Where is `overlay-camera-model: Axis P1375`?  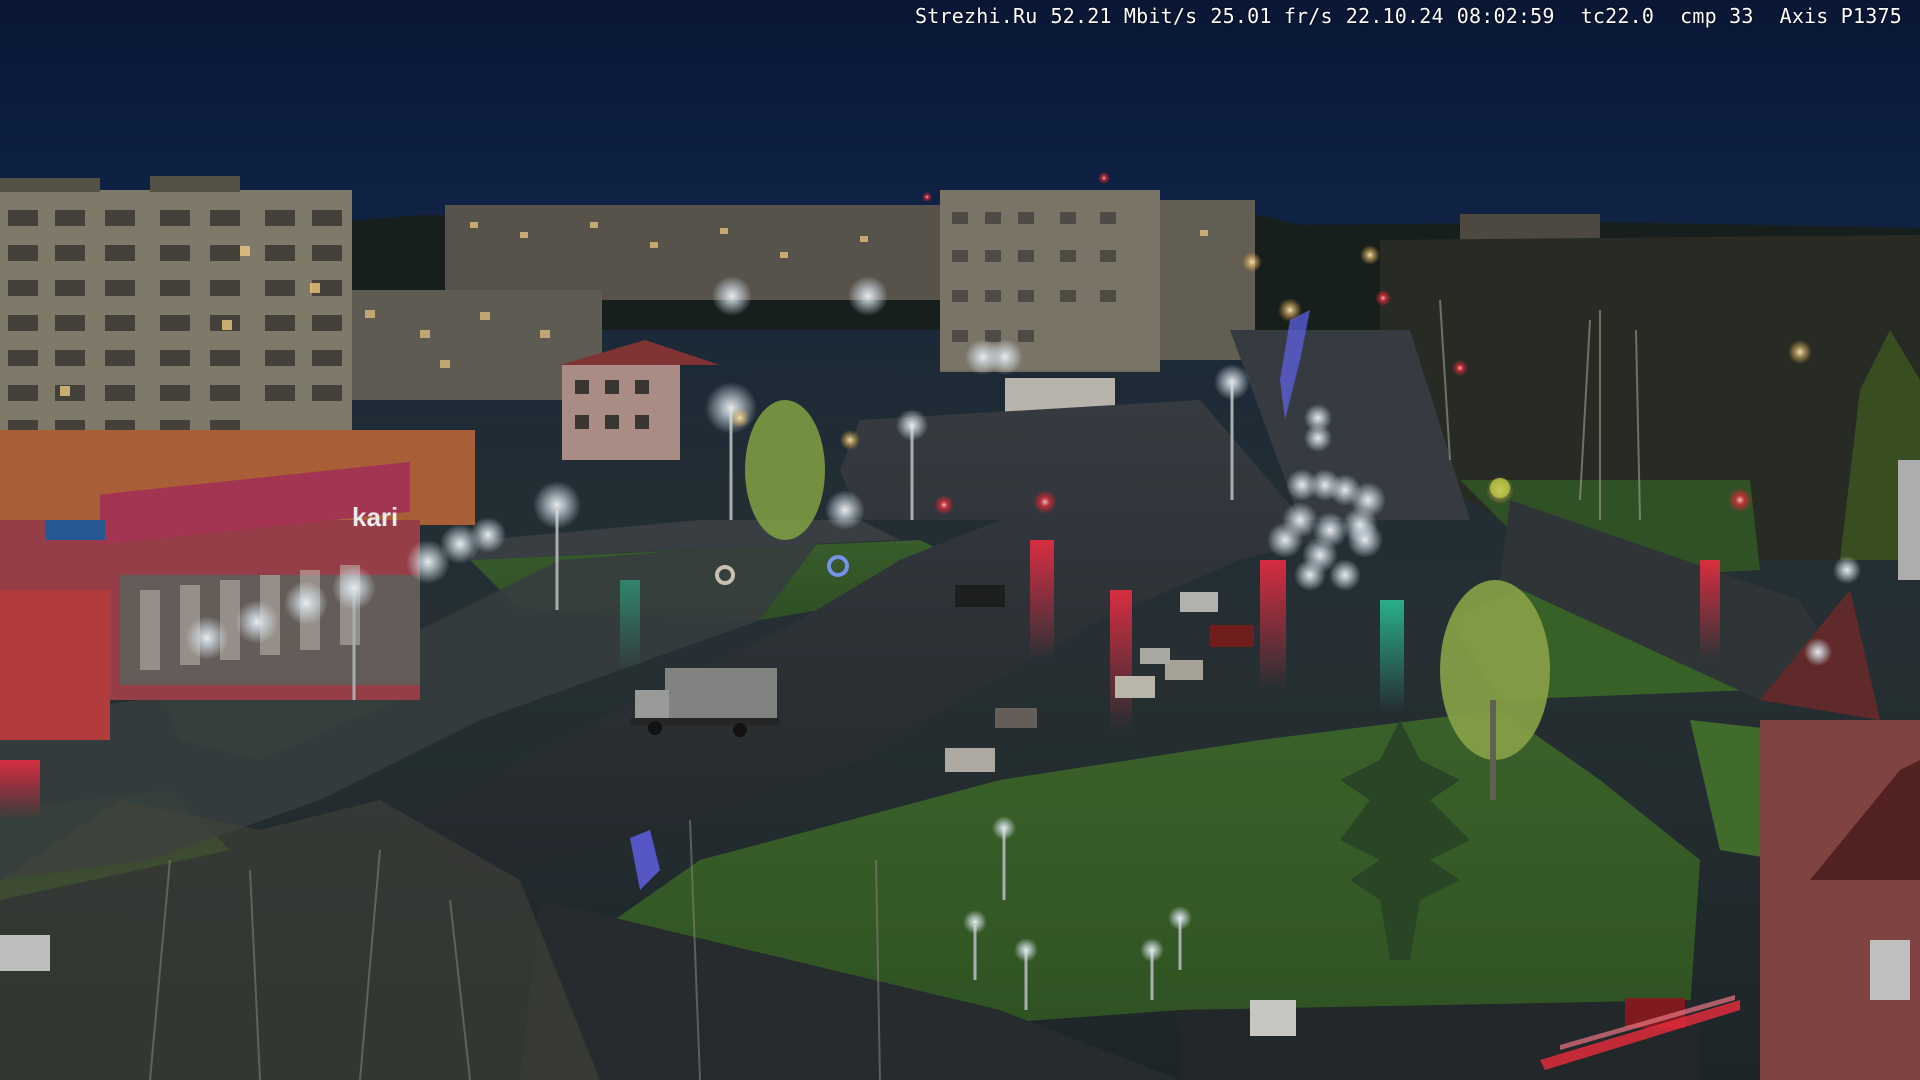 overlay-camera-model: Axis P1375 is located at coordinates (1840, 16).